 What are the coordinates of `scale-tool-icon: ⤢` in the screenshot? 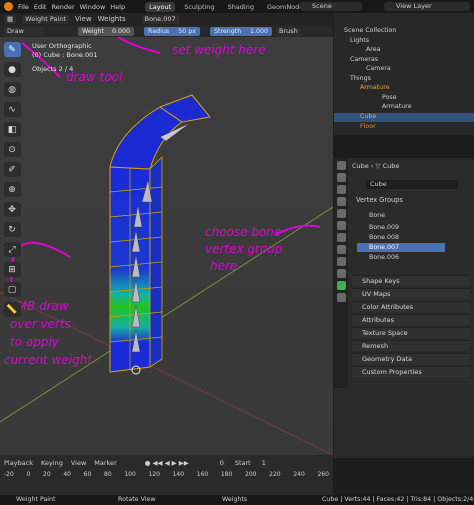 It's located at (12, 249).